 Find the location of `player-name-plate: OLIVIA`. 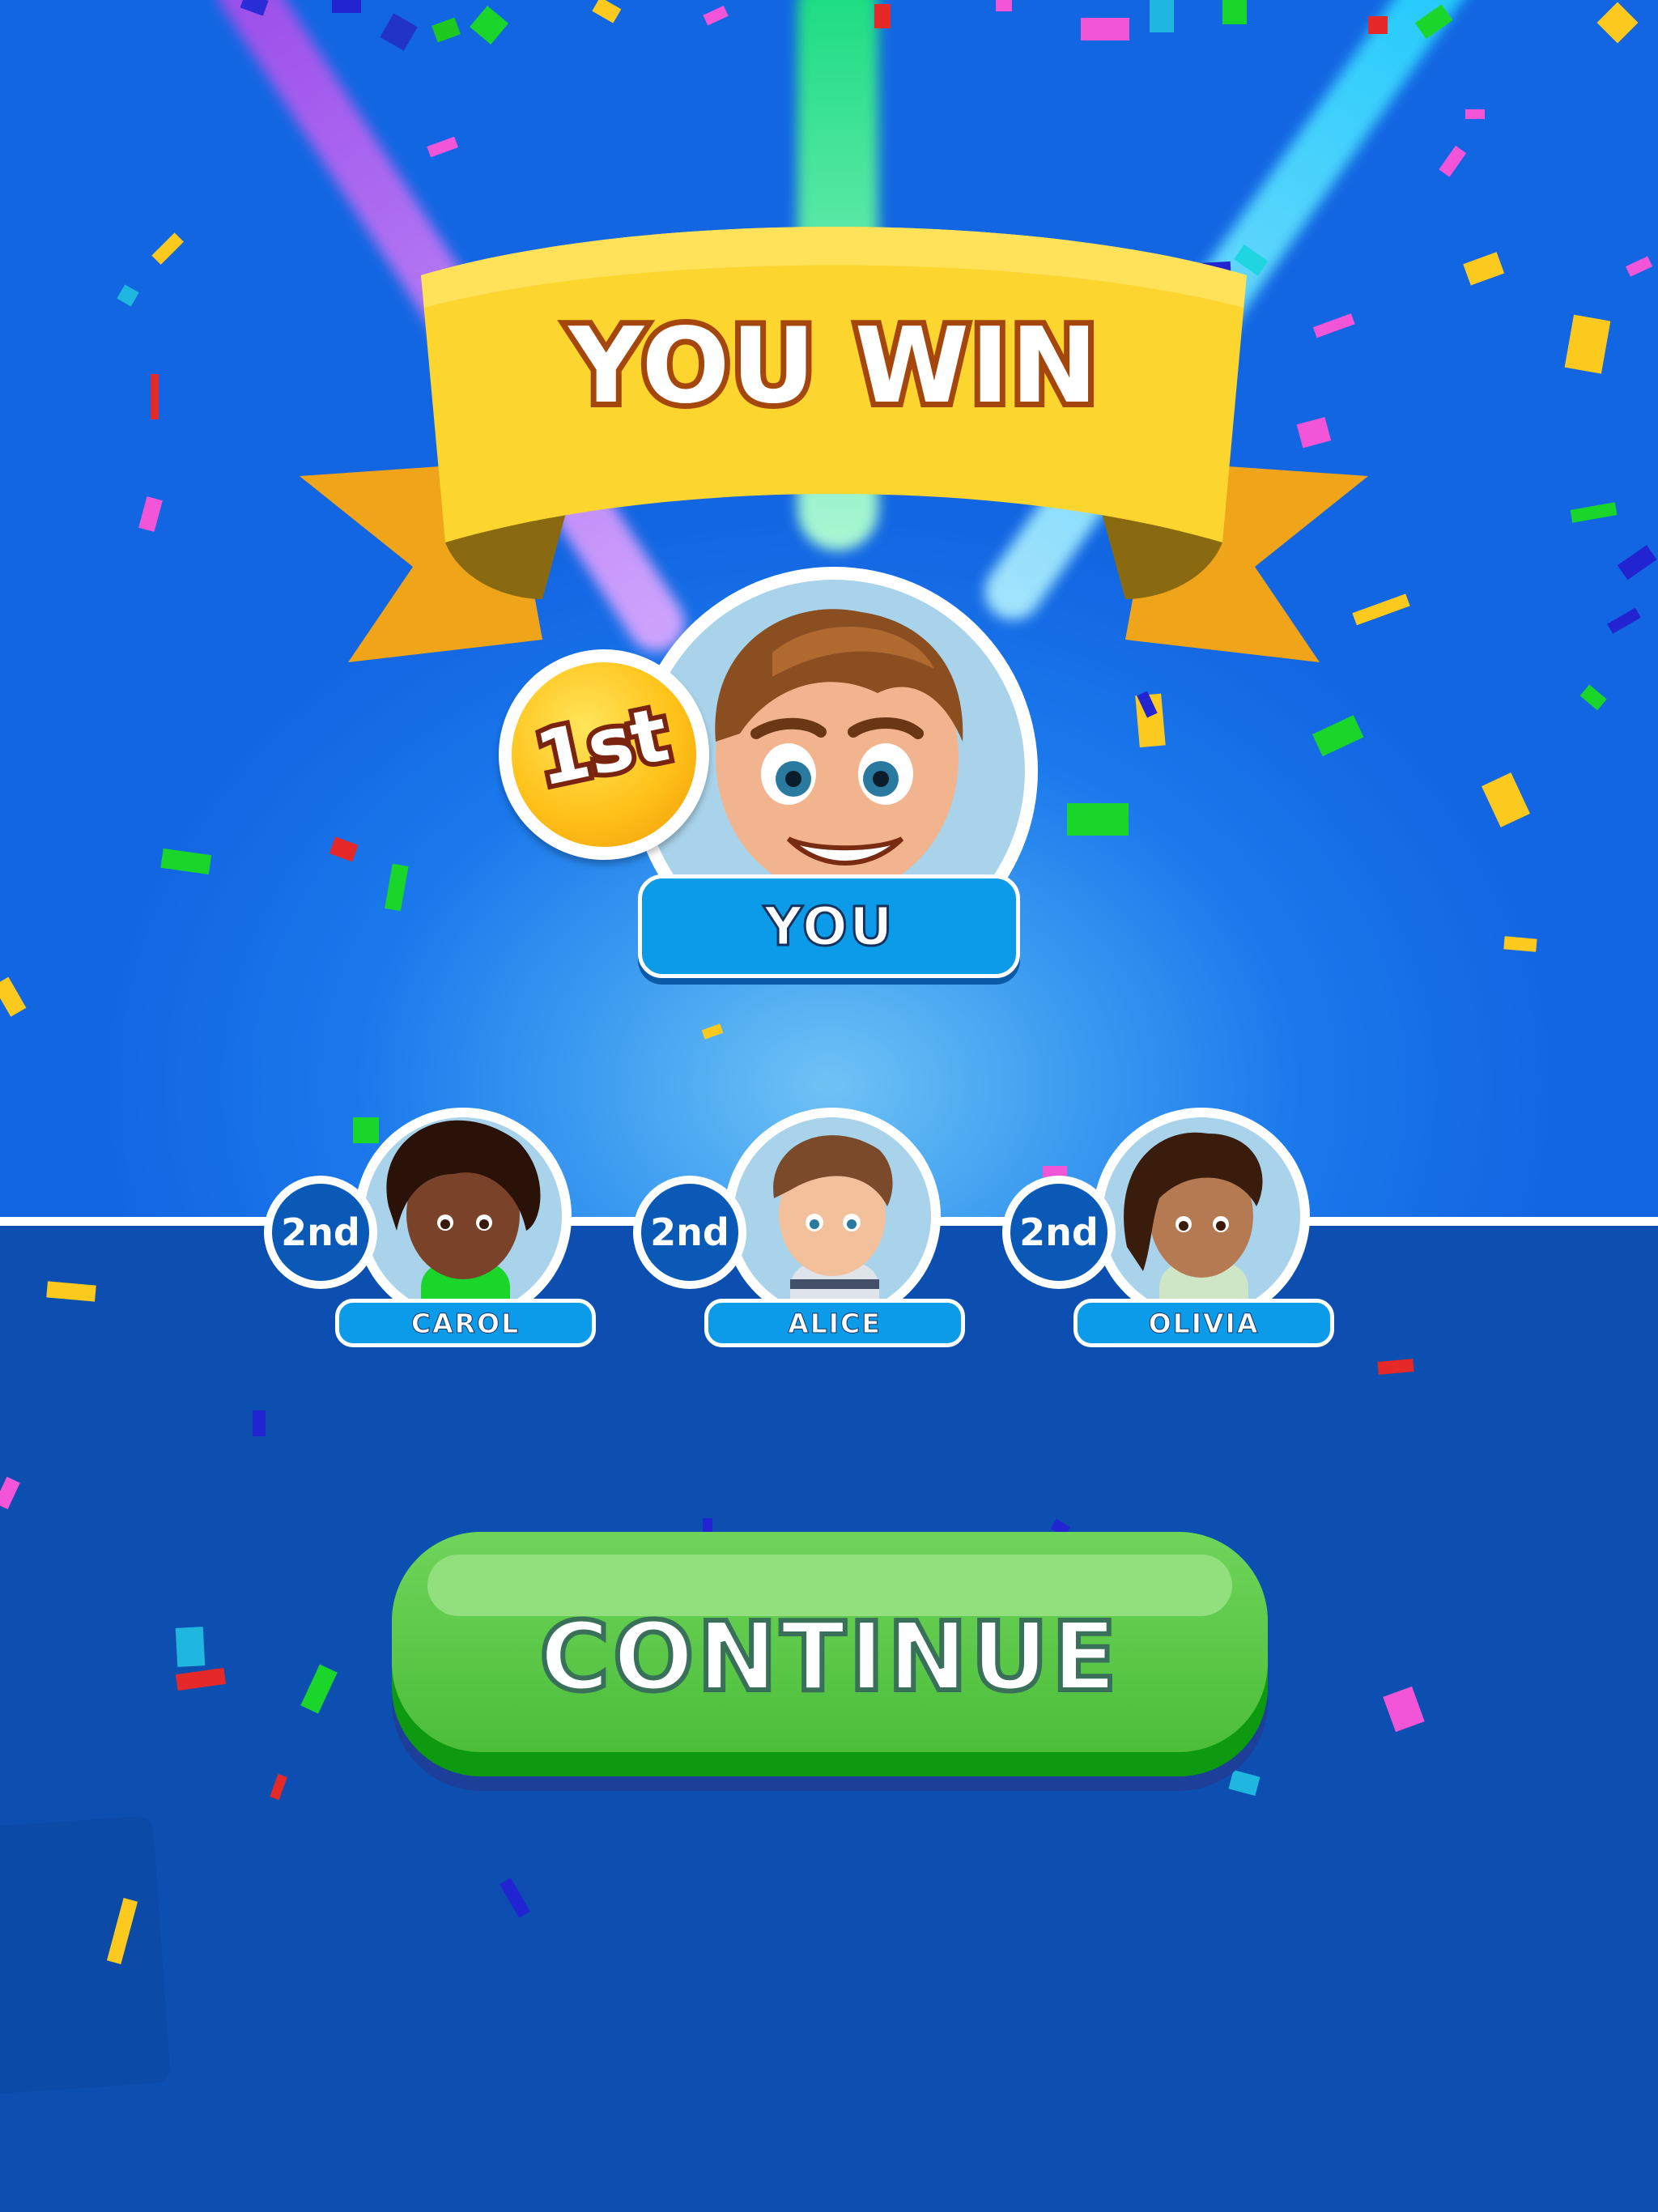

player-name-plate: OLIVIA is located at coordinates (1203, 1323).